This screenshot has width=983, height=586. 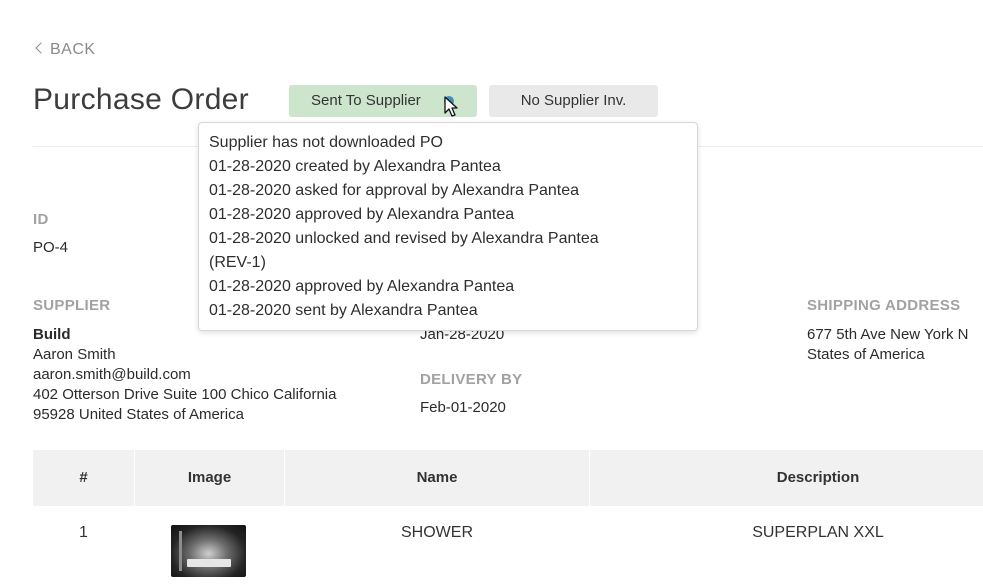 I want to click on supplier-label: SUPPLIER, so click(x=72, y=305).